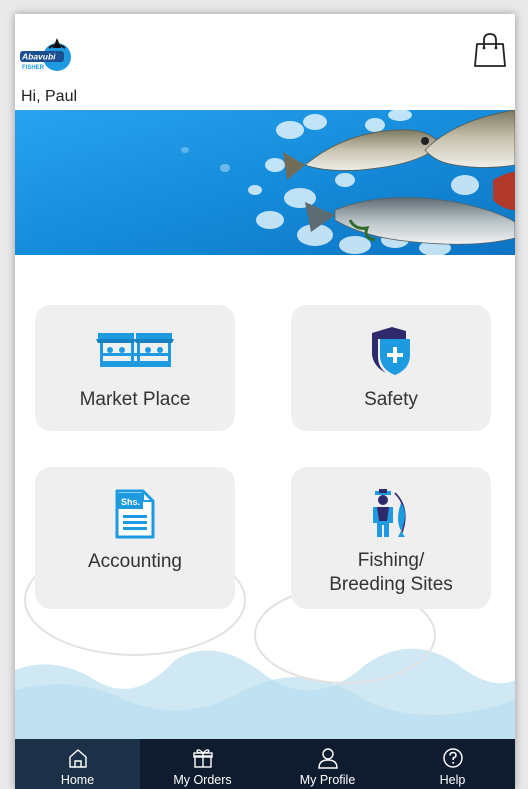 The height and width of the screenshot is (789, 528). I want to click on nav-my-profile-label: My Profile, so click(327, 780).